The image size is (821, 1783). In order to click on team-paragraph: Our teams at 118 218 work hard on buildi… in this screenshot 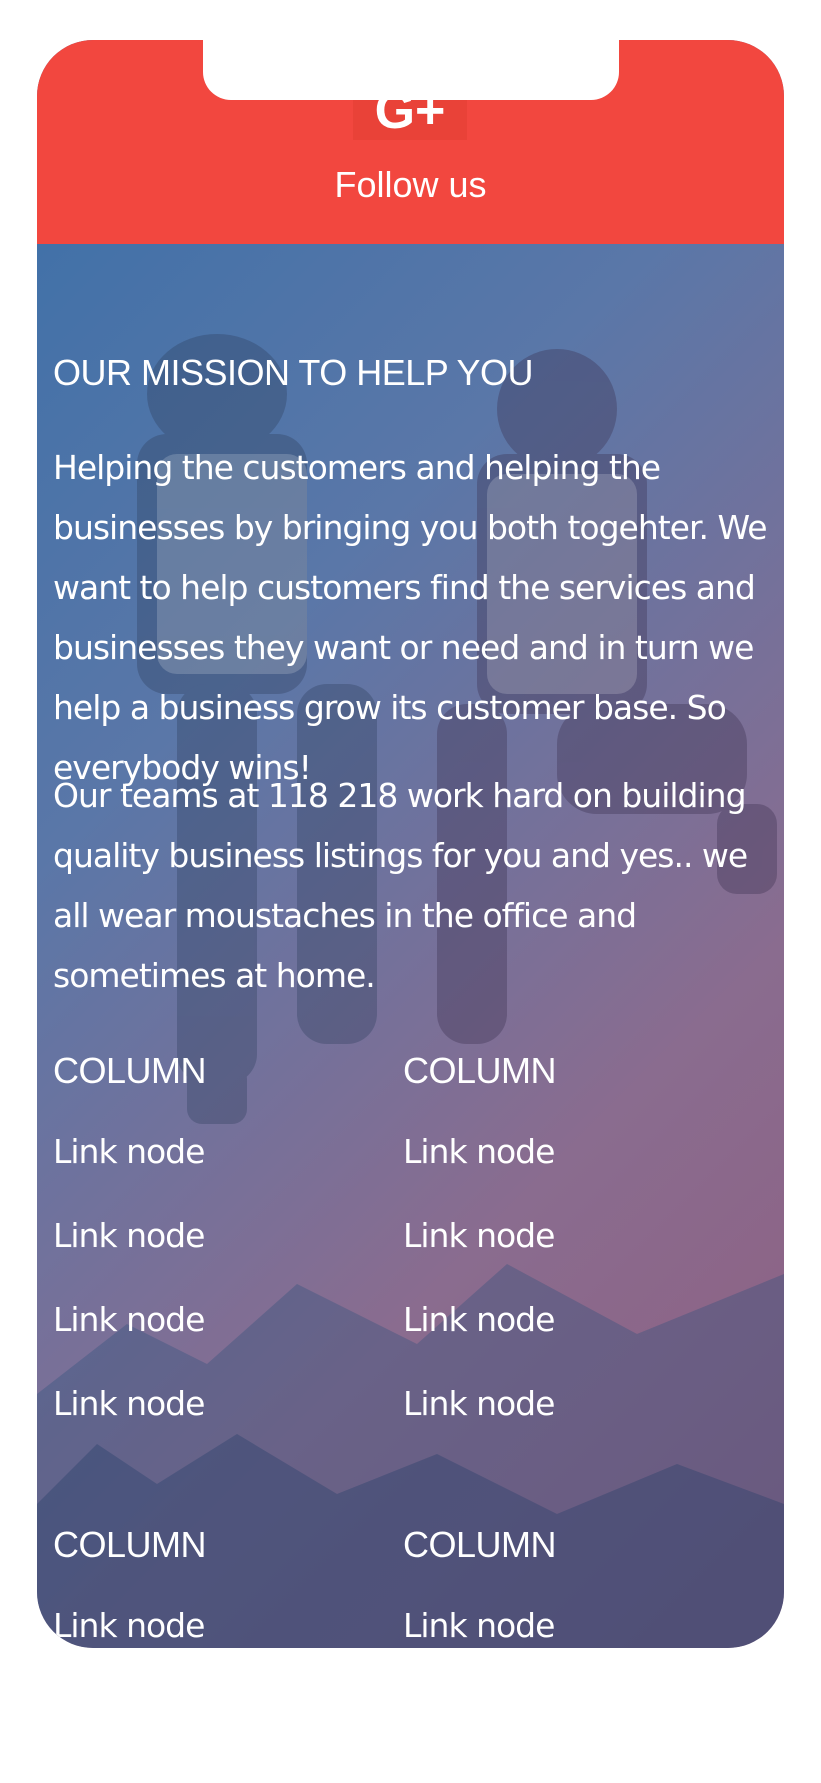, I will do `click(400, 885)`.